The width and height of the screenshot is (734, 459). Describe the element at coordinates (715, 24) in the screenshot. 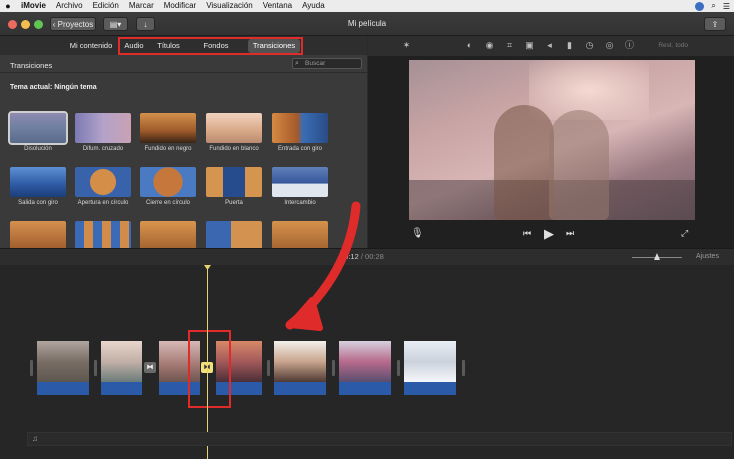

I see `share-button: ⇪` at that location.